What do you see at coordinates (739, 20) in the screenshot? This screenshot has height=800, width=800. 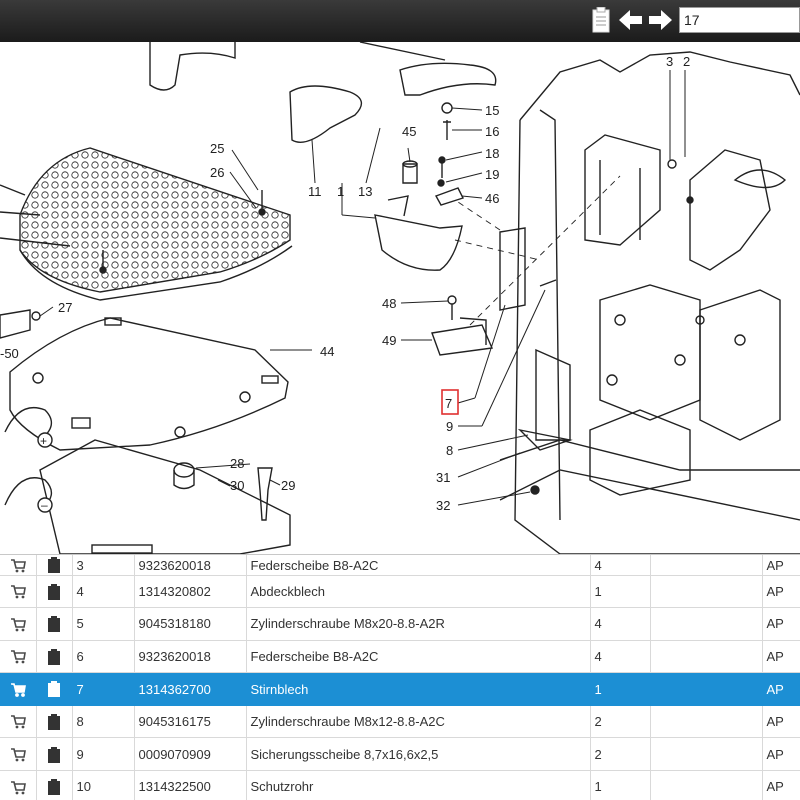 I see `search-input` at bounding box center [739, 20].